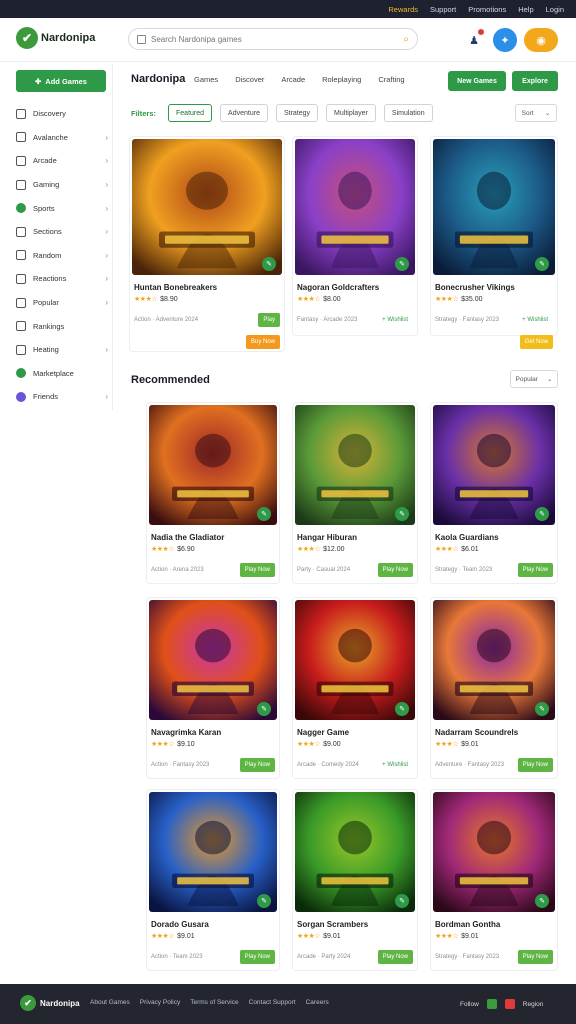 The image size is (576, 1024). Describe the element at coordinates (475, 287) in the screenshot. I see `game-title: Bonecrusher Vikings` at that location.